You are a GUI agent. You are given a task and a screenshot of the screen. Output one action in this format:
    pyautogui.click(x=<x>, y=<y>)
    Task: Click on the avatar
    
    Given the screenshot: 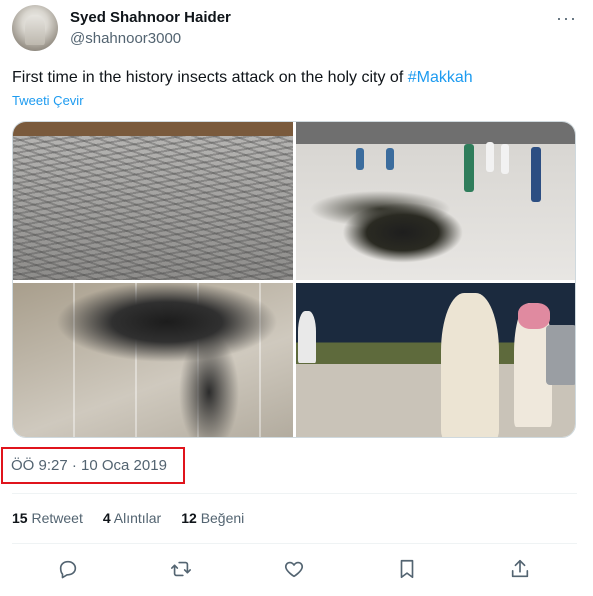 What is the action you would take?
    pyautogui.click(x=35, y=28)
    